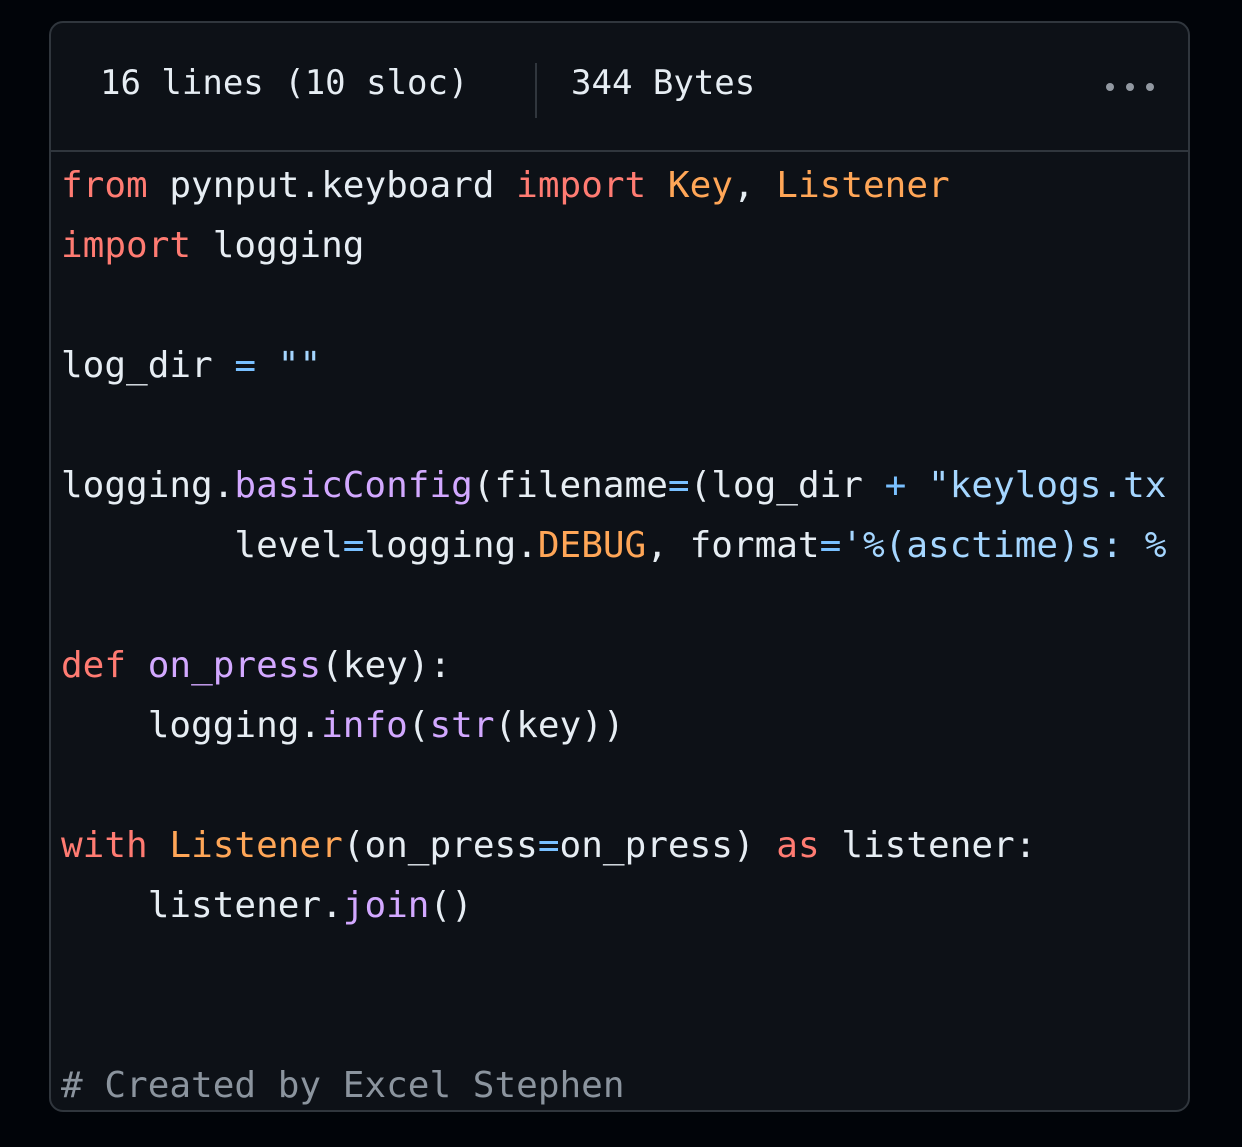 The image size is (1242, 1147). I want to click on more-options-button, so click(1130, 87).